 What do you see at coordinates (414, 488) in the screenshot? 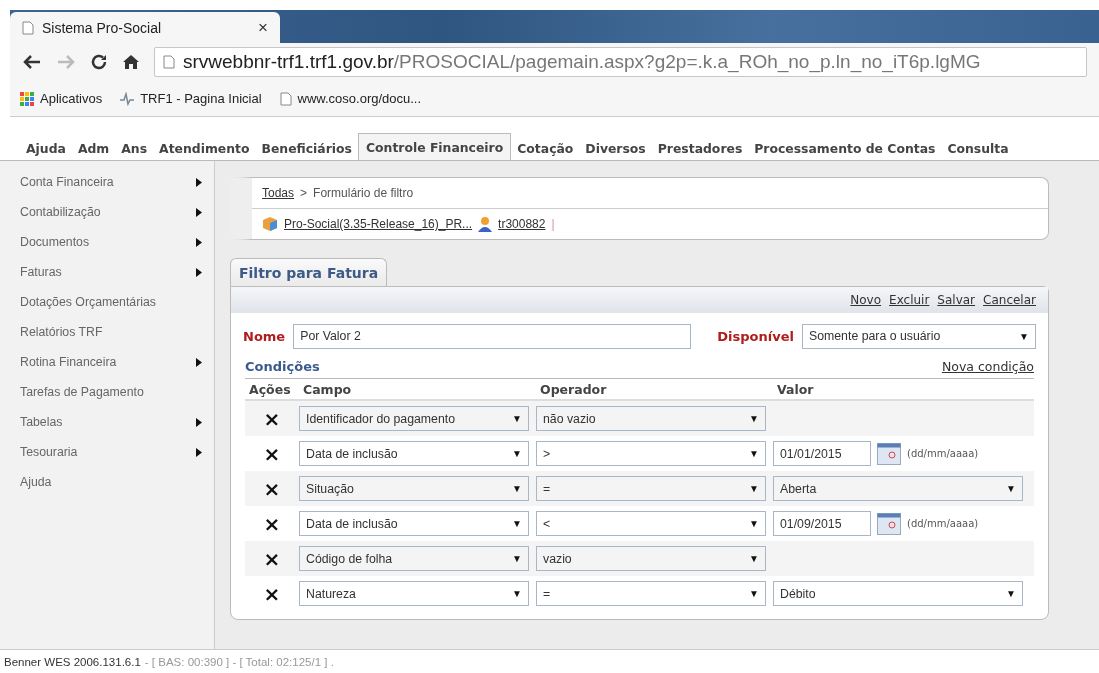
I see `field-dropdown: Situação ▼` at bounding box center [414, 488].